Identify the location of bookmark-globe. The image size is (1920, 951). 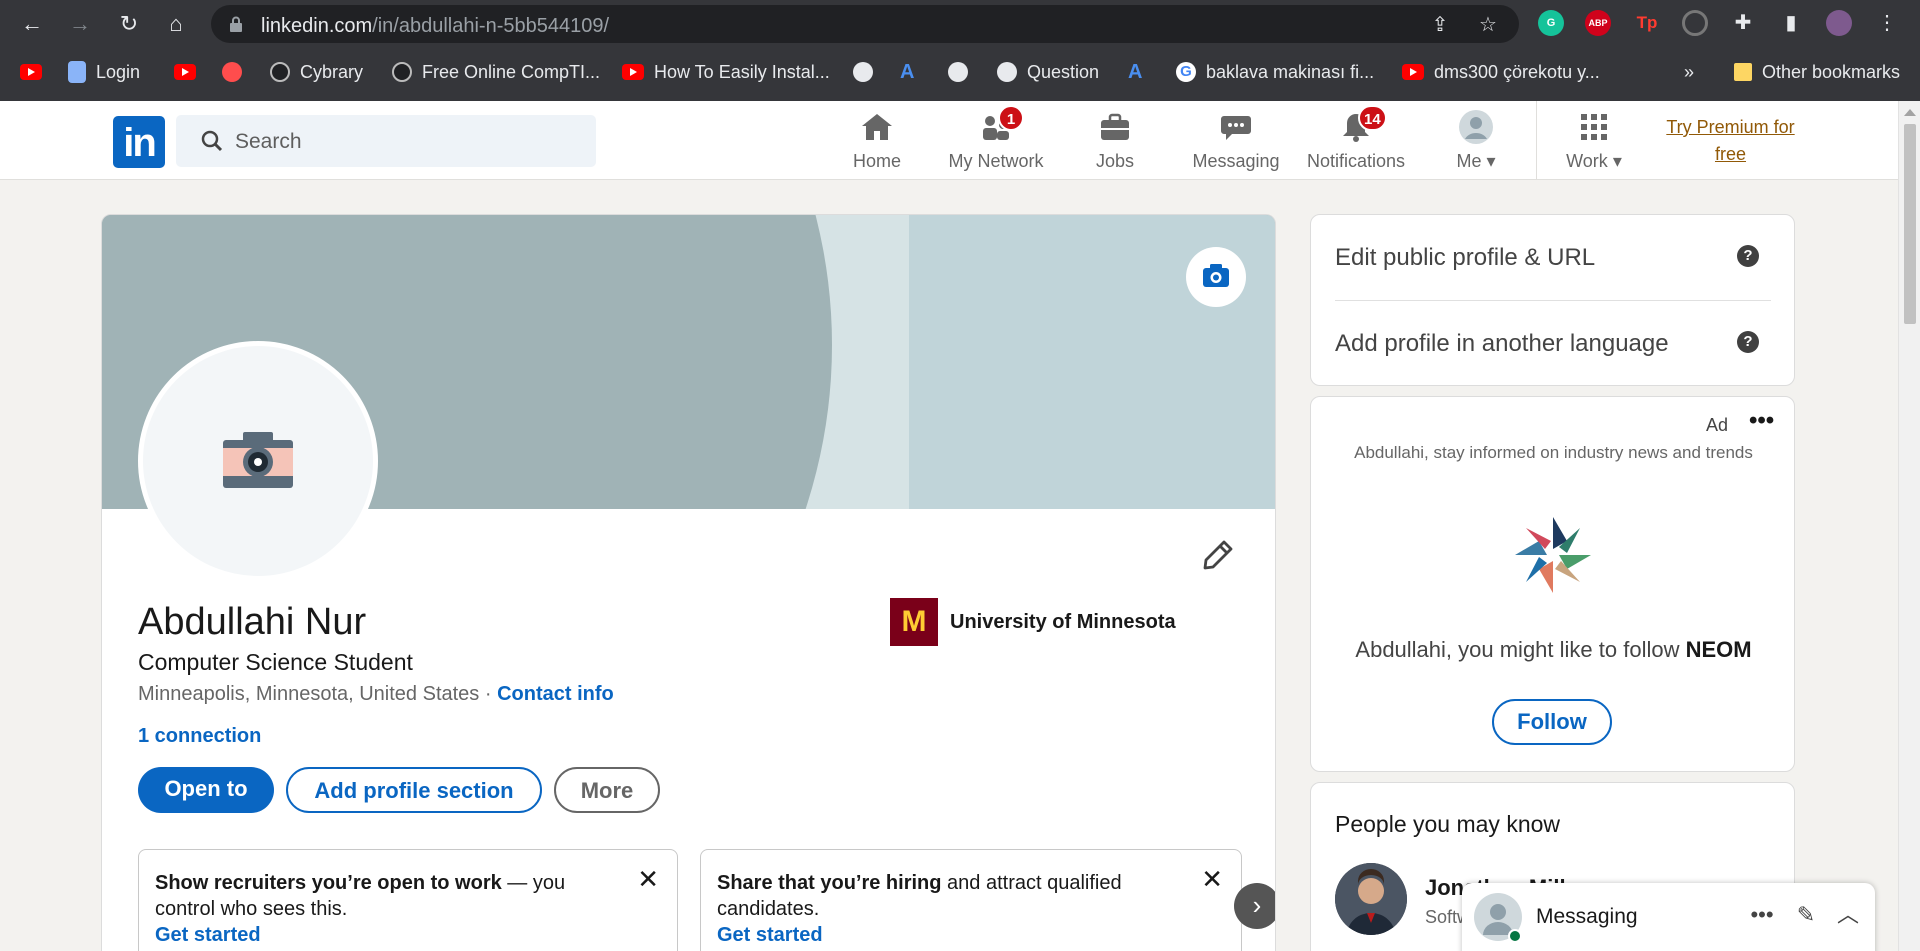
(863, 72).